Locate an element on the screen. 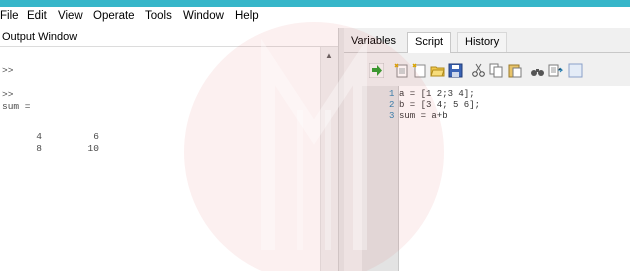  tab-variables: Variables is located at coordinates (373, 42).